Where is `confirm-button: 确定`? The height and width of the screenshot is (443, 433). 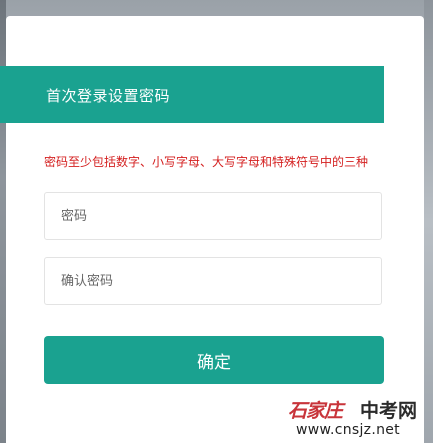
confirm-button: 确定 is located at coordinates (214, 360).